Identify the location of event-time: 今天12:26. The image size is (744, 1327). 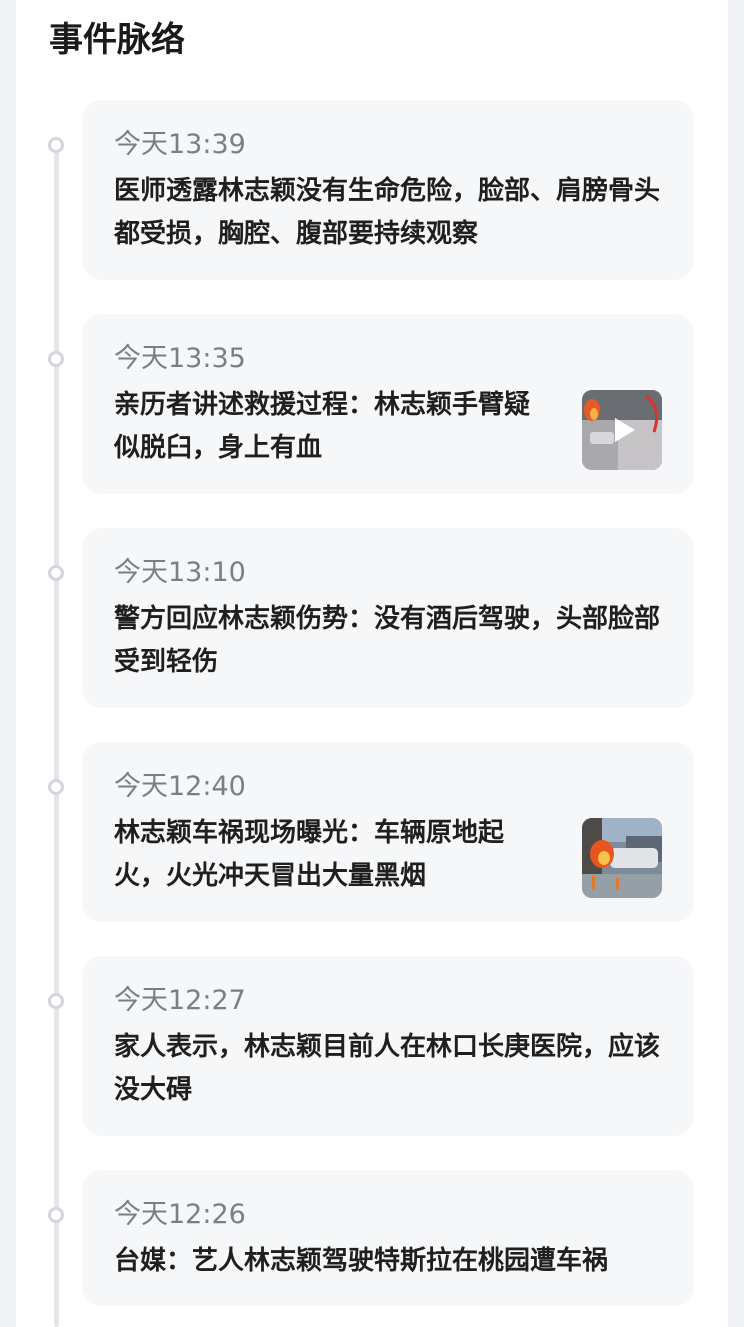
(180, 1214).